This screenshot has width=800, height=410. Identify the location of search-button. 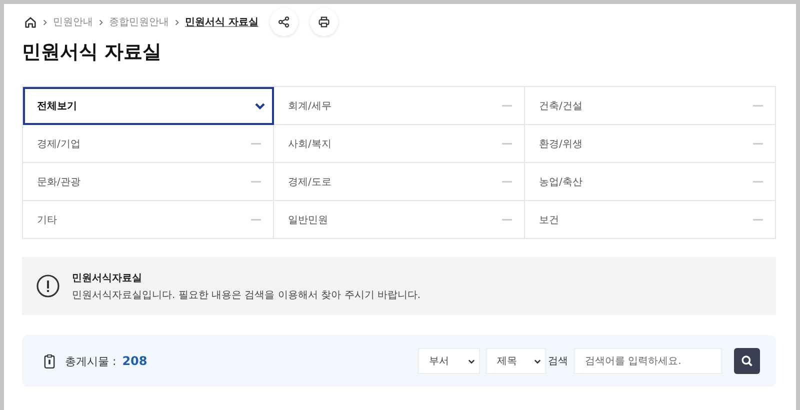
(747, 361).